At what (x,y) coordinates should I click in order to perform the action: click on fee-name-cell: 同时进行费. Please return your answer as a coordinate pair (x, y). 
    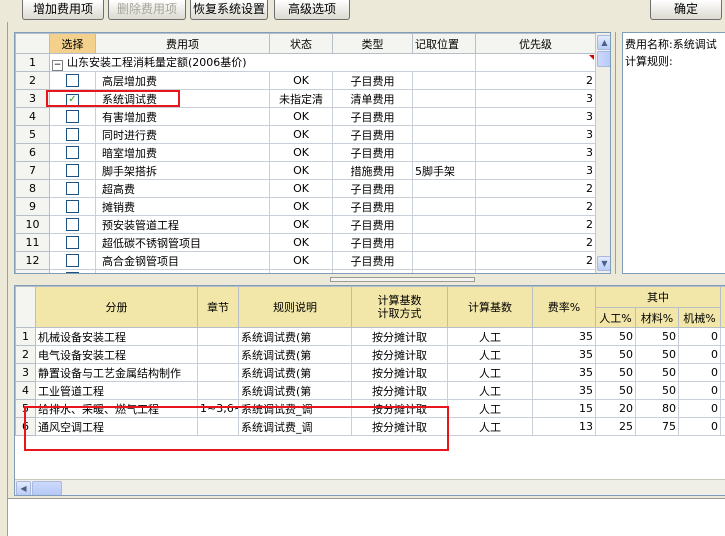
    Looking at the image, I should click on (182, 134).